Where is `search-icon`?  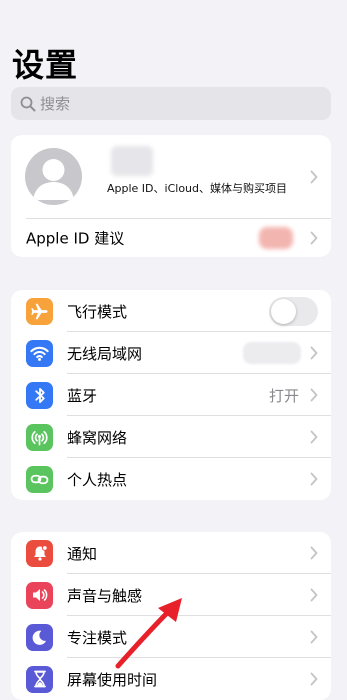
search-icon is located at coordinates (28, 103).